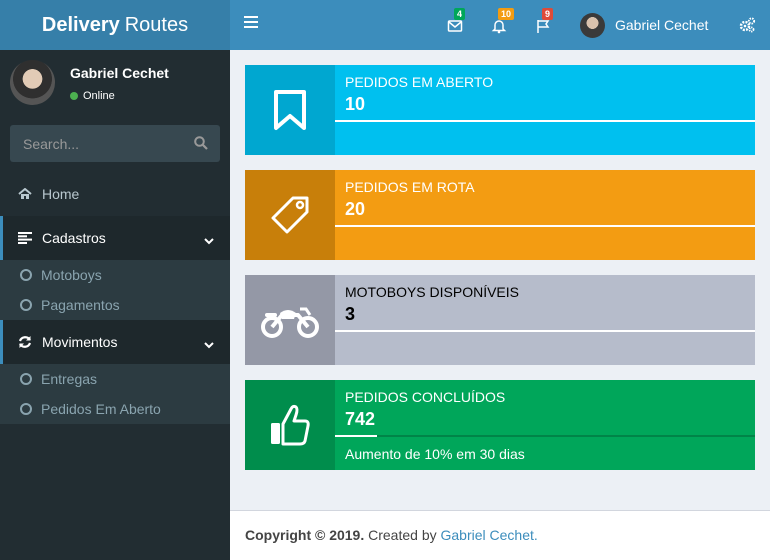 The image size is (770, 560). I want to click on info-box-content: PEDIDOS EM ABERTO 10, so click(545, 110).